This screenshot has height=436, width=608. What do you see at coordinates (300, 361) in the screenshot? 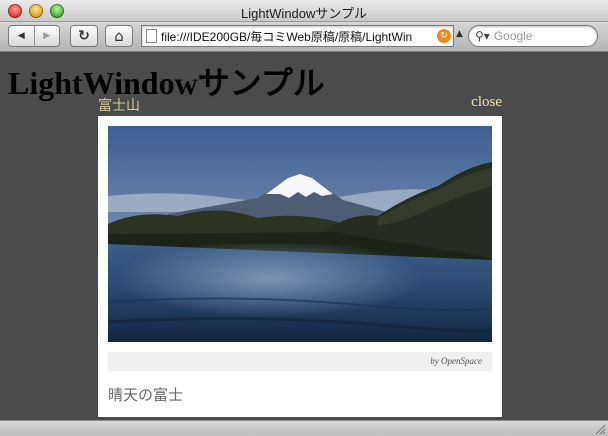
I see `photo-credit-bar: by OpenSpace` at bounding box center [300, 361].